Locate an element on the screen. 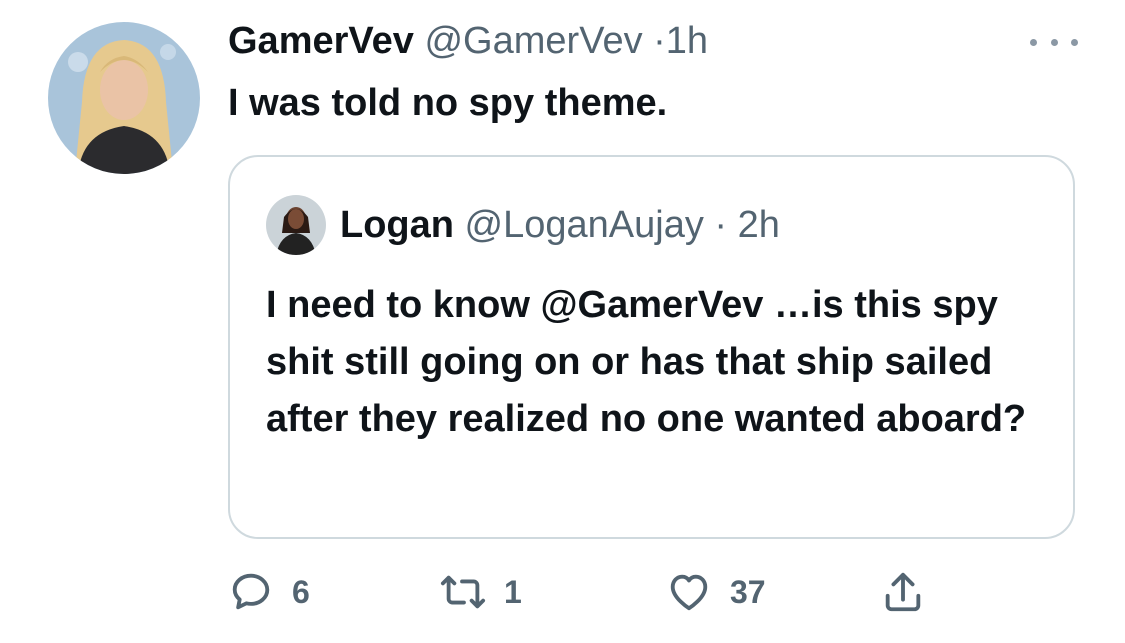 This screenshot has height=643, width=1125. author-display-name: GamerVev is located at coordinates (321, 41).